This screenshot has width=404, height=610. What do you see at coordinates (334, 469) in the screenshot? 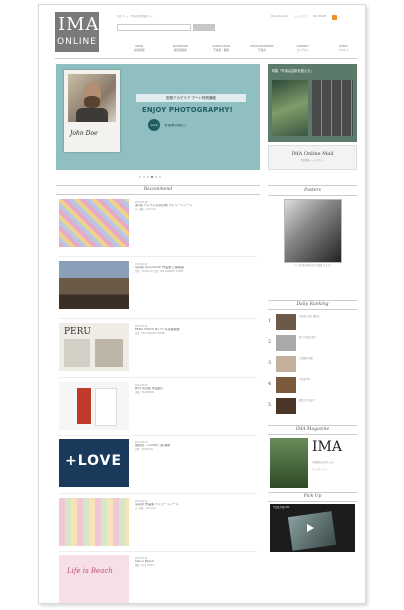
I see `magazine-backnumber-link: バックナンバー` at bounding box center [334, 469].